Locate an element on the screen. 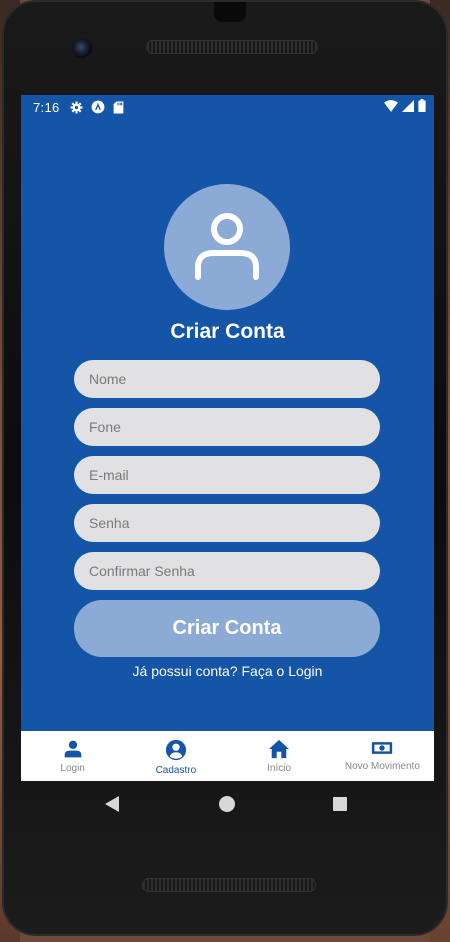 The height and width of the screenshot is (942, 450). nav-item-cadastro: Cadastro is located at coordinates (175, 756).